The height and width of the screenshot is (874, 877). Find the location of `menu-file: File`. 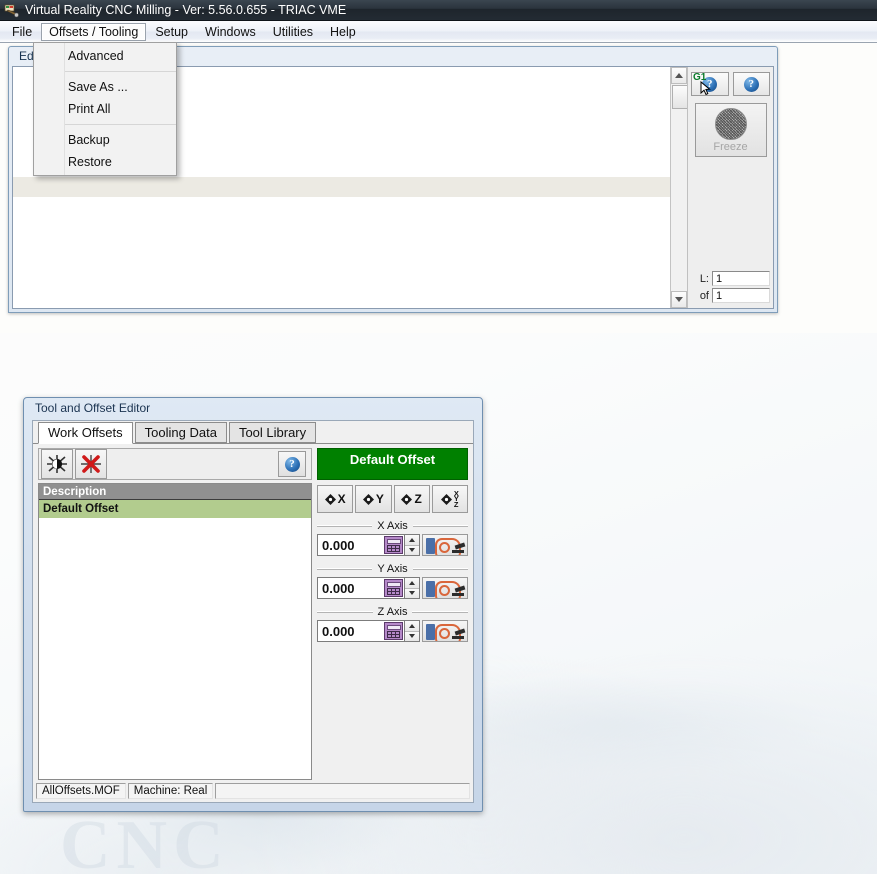

menu-file: File is located at coordinates (22, 32).